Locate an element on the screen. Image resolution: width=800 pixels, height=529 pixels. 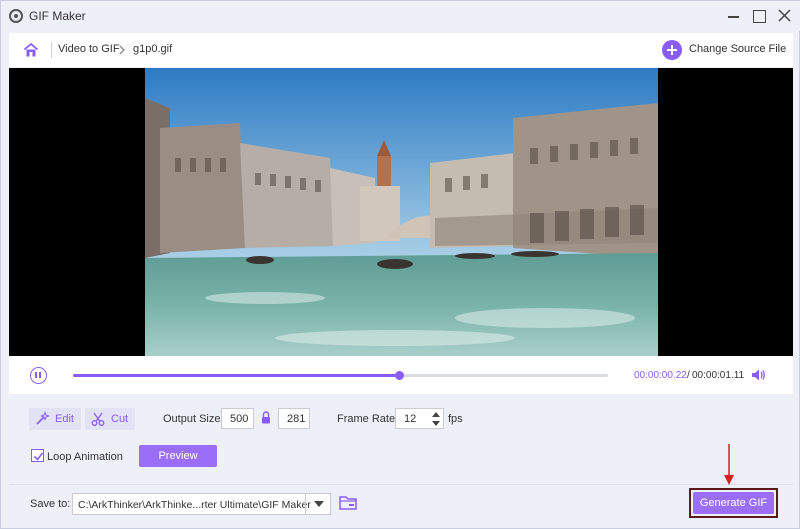
edit-label: Edit is located at coordinates (64, 419).